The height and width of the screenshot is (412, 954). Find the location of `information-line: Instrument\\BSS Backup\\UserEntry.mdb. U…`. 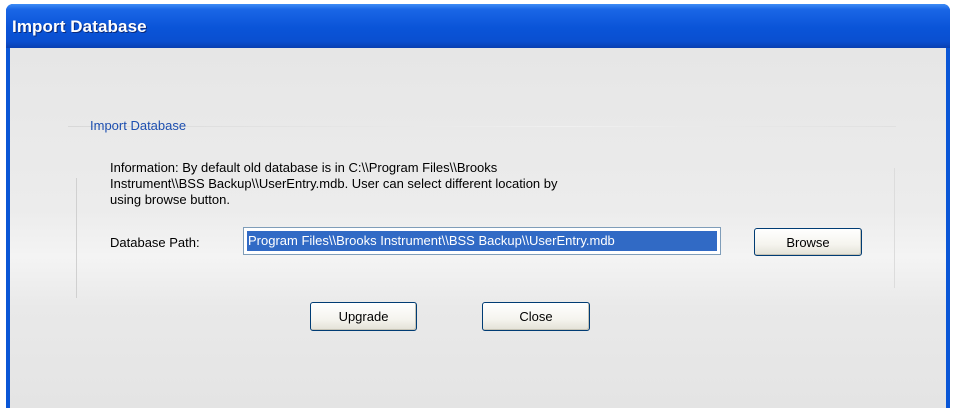

information-line: Instrument\\BSS Backup\\UserEntry.mdb. U… is located at coordinates (334, 183).